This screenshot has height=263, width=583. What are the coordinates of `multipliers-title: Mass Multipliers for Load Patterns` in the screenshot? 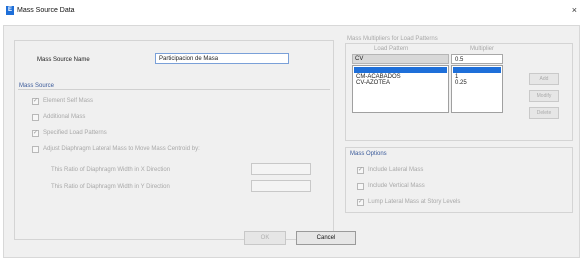 It's located at (392, 39).